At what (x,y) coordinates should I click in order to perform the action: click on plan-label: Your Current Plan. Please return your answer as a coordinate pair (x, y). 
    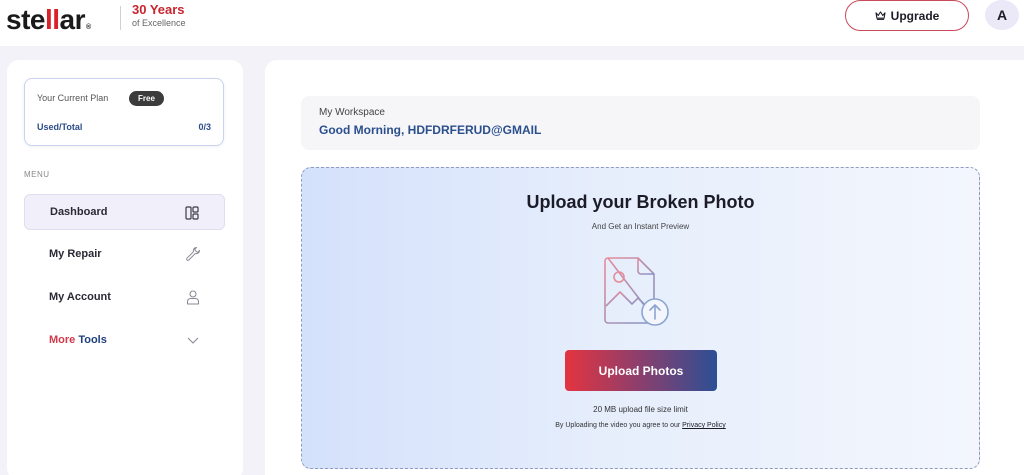
    Looking at the image, I should click on (73, 98).